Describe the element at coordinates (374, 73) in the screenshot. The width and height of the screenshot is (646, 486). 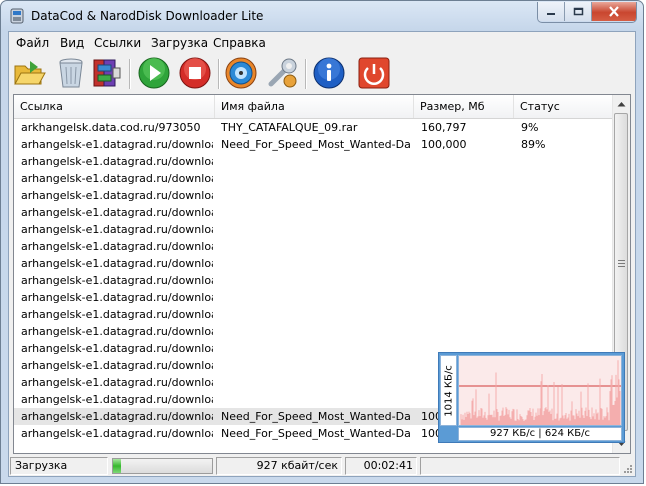
I see `exit-icon` at that location.